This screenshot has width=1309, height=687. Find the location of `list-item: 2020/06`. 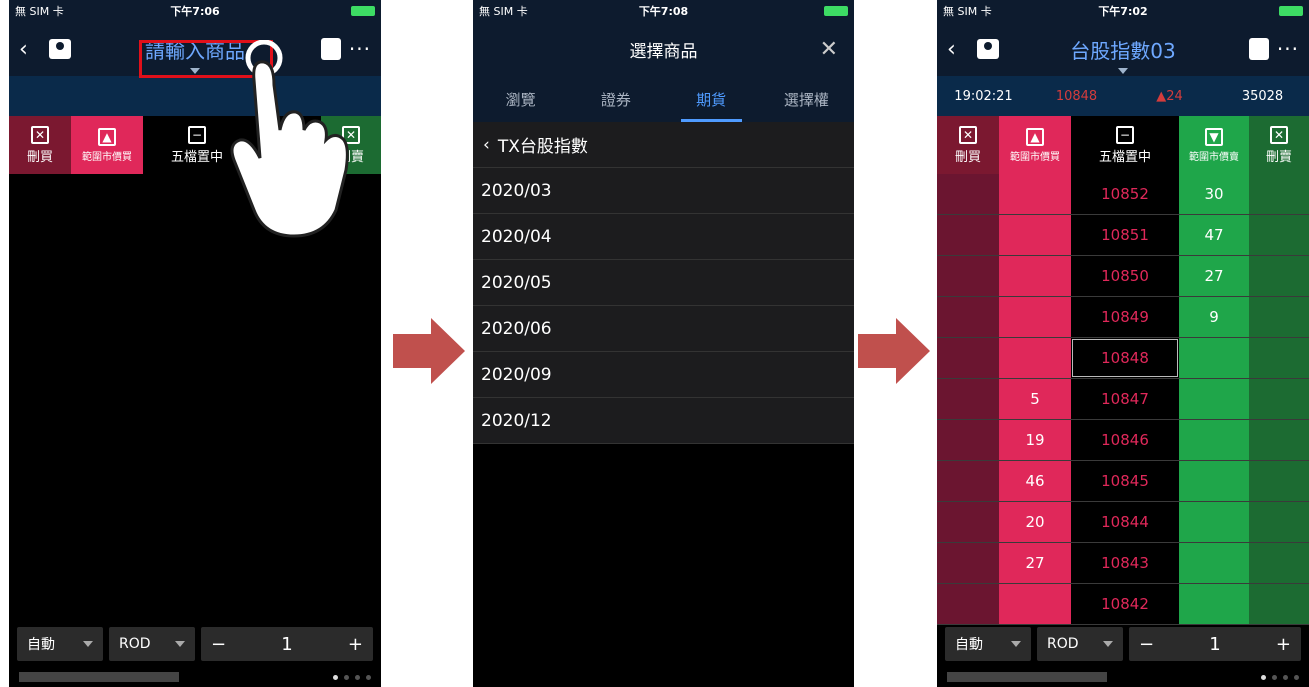

list-item: 2020/06 is located at coordinates (663, 329).